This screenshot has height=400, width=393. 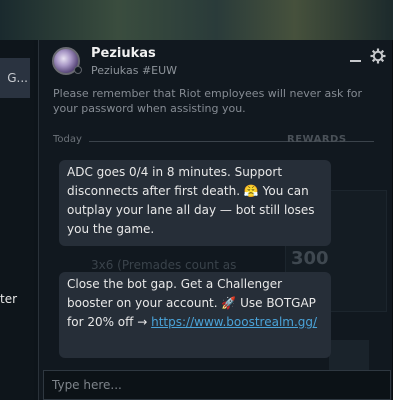 I want to click on friend-tag: Peziukas #EUW, so click(x=134, y=70).